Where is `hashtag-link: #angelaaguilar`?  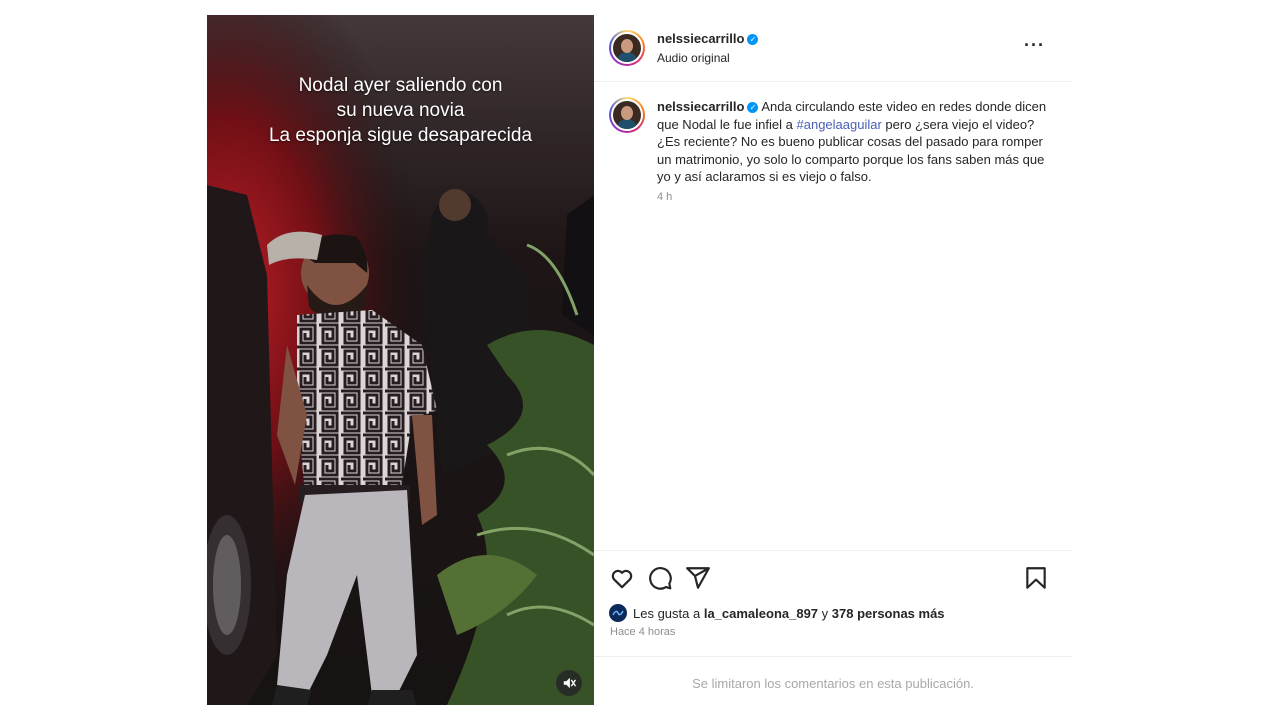 hashtag-link: #angelaaguilar is located at coordinates (839, 124).